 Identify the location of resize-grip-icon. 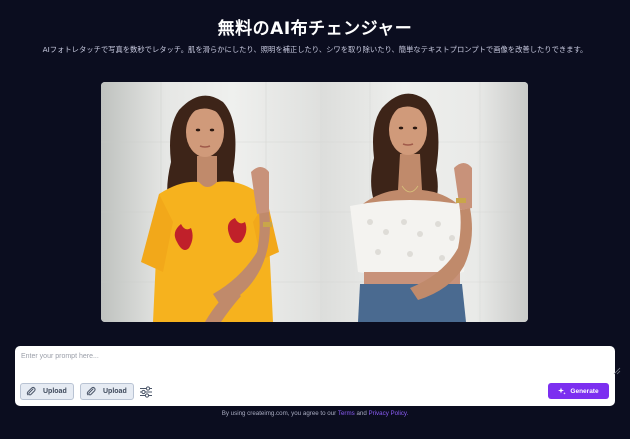
(617, 371).